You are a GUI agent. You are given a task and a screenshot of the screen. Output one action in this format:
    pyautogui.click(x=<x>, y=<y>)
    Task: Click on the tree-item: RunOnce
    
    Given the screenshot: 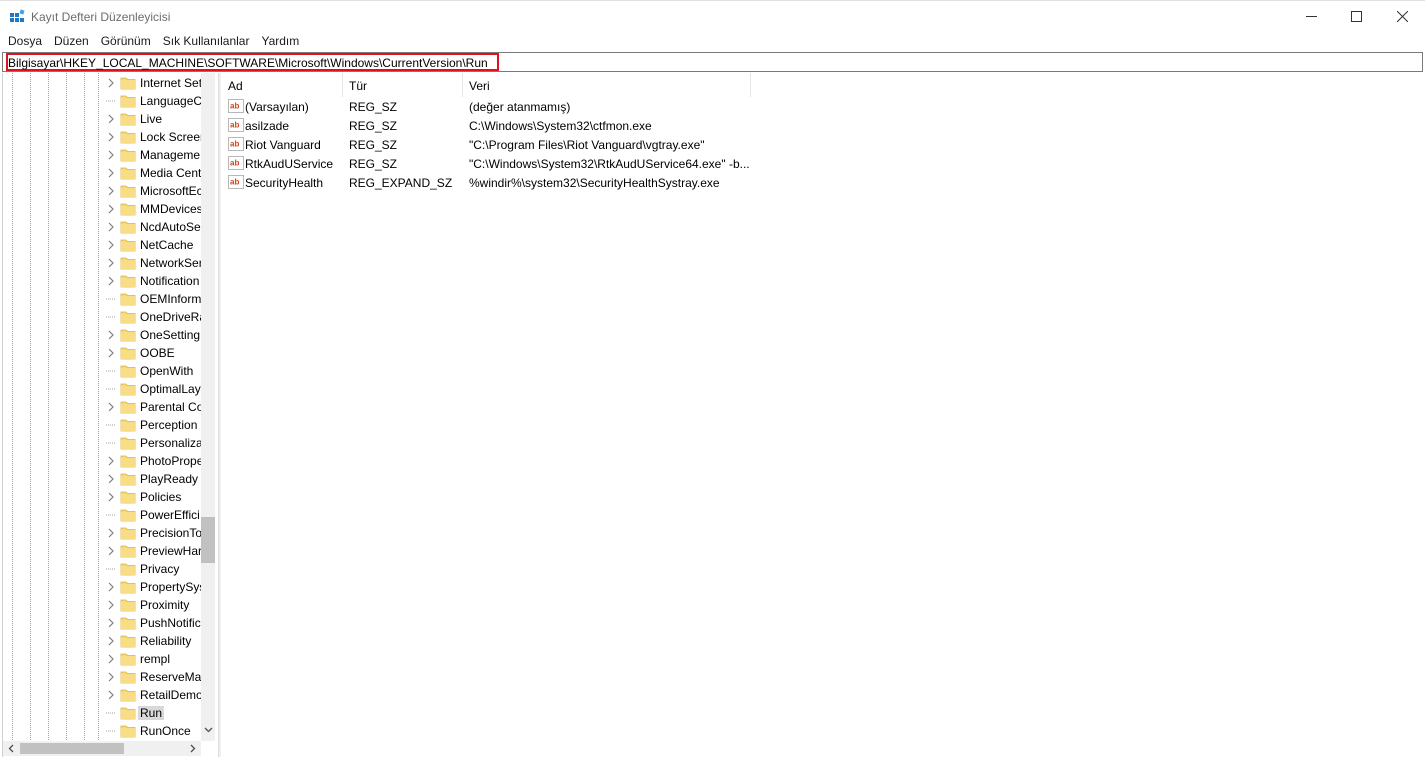 What is the action you would take?
    pyautogui.click(x=103, y=731)
    